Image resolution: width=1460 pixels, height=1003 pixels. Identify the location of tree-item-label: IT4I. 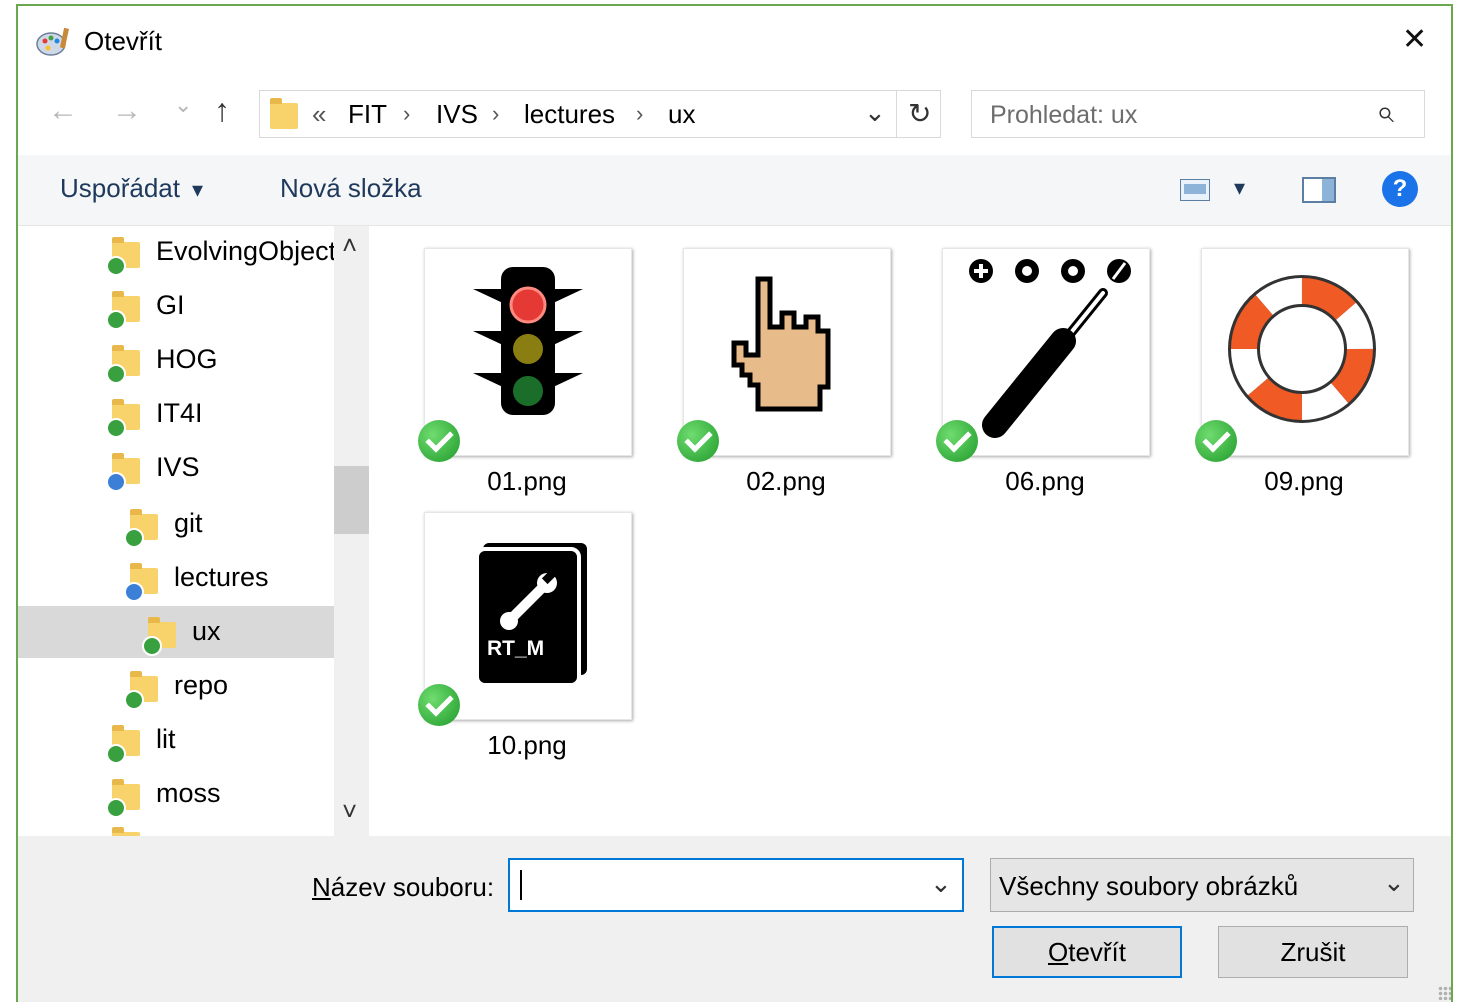
(179, 413).